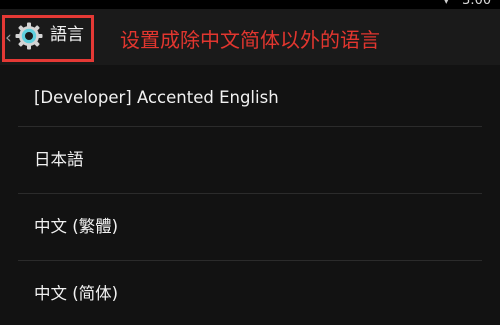  Describe the element at coordinates (250, 40) in the screenshot. I see `annotation-text: 设置成除中文简体以外的语言` at that location.